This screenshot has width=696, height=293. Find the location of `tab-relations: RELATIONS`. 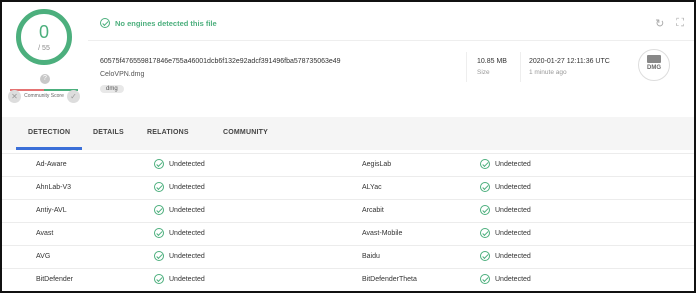

tab-relations: RELATIONS is located at coordinates (168, 132).